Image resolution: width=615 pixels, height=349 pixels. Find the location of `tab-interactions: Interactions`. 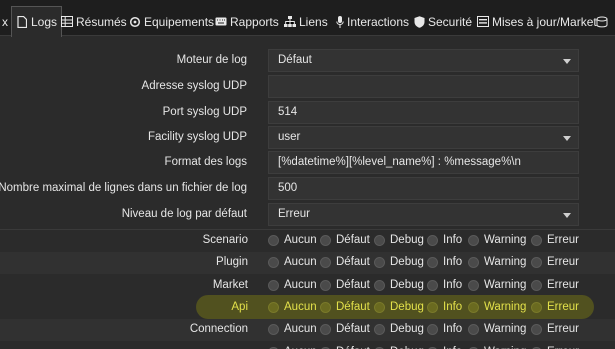

tab-interactions: Interactions is located at coordinates (372, 21).